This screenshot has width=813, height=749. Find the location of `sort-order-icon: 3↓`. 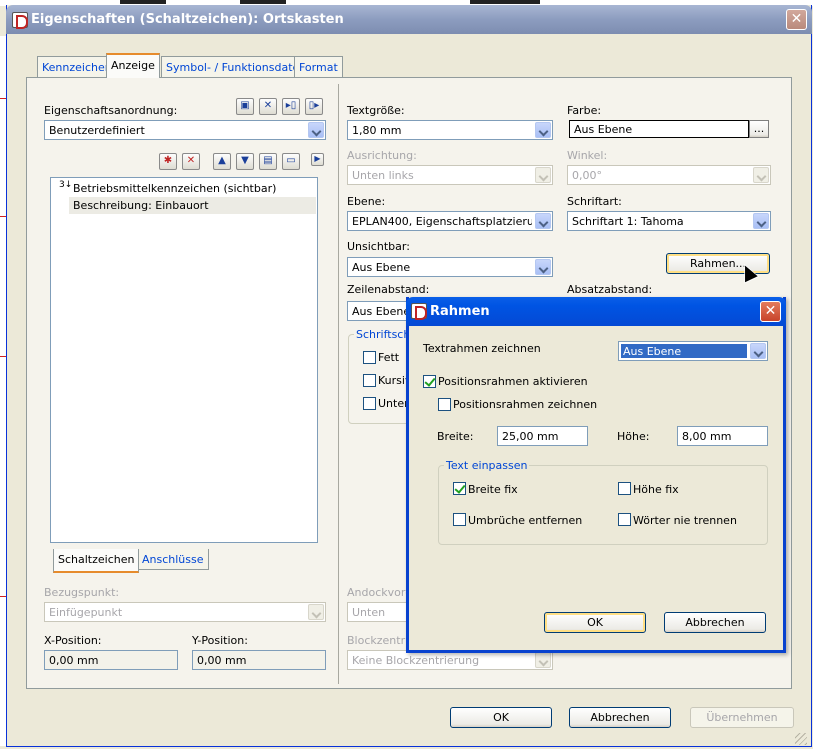

sort-order-icon: 3↓ is located at coordinates (66, 185).